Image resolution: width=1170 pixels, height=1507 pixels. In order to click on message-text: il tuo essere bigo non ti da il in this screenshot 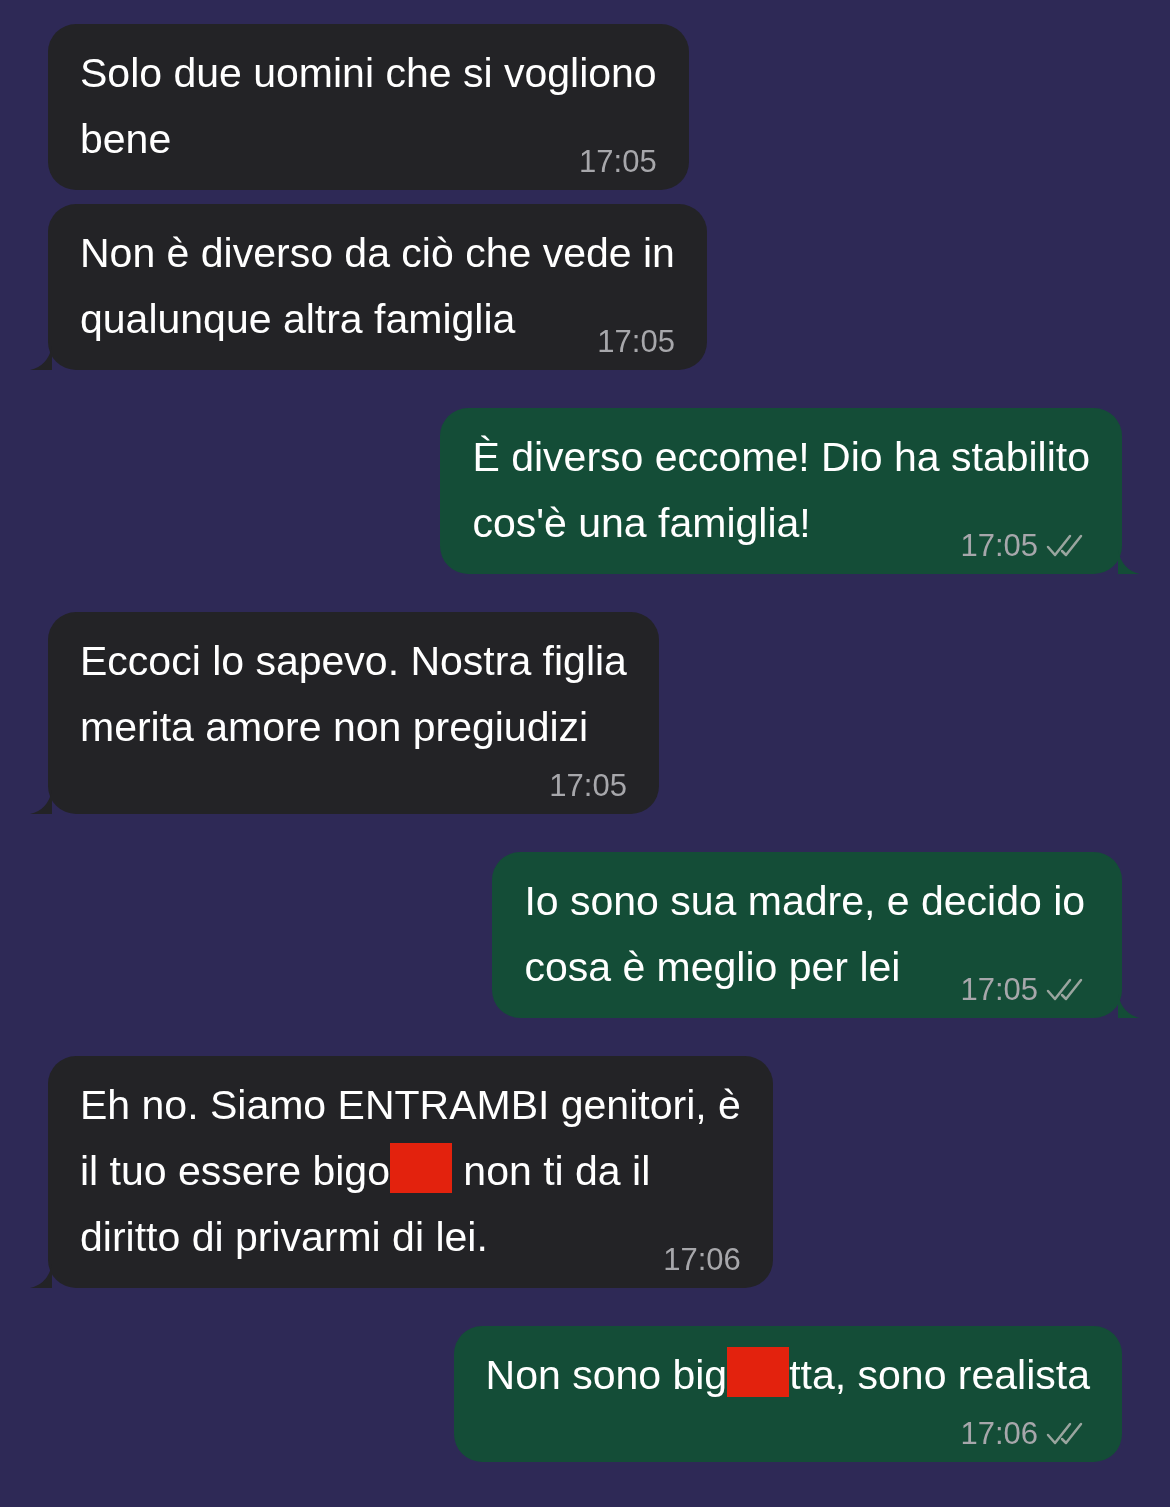, I will do `click(410, 1171)`.